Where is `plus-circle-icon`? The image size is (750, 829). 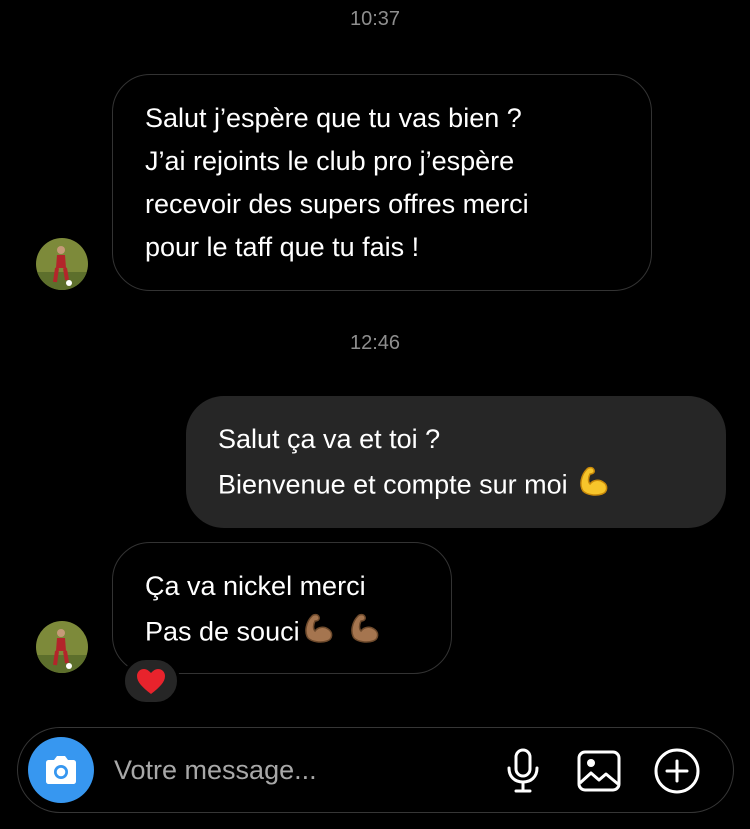
plus-circle-icon is located at coordinates (677, 771).